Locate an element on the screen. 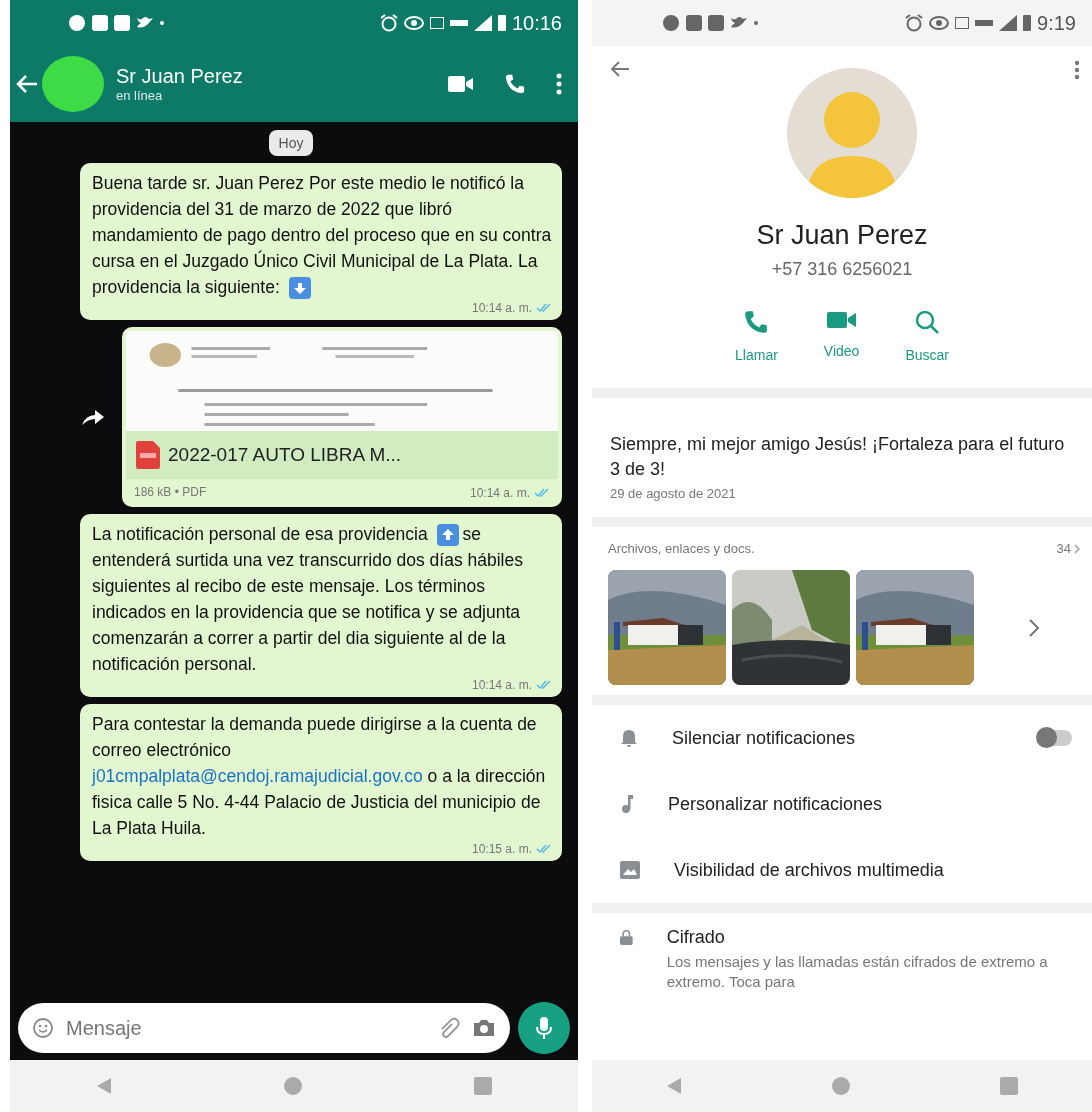 The image size is (1092, 1112). call-action-button: Llamar is located at coordinates (756, 336).